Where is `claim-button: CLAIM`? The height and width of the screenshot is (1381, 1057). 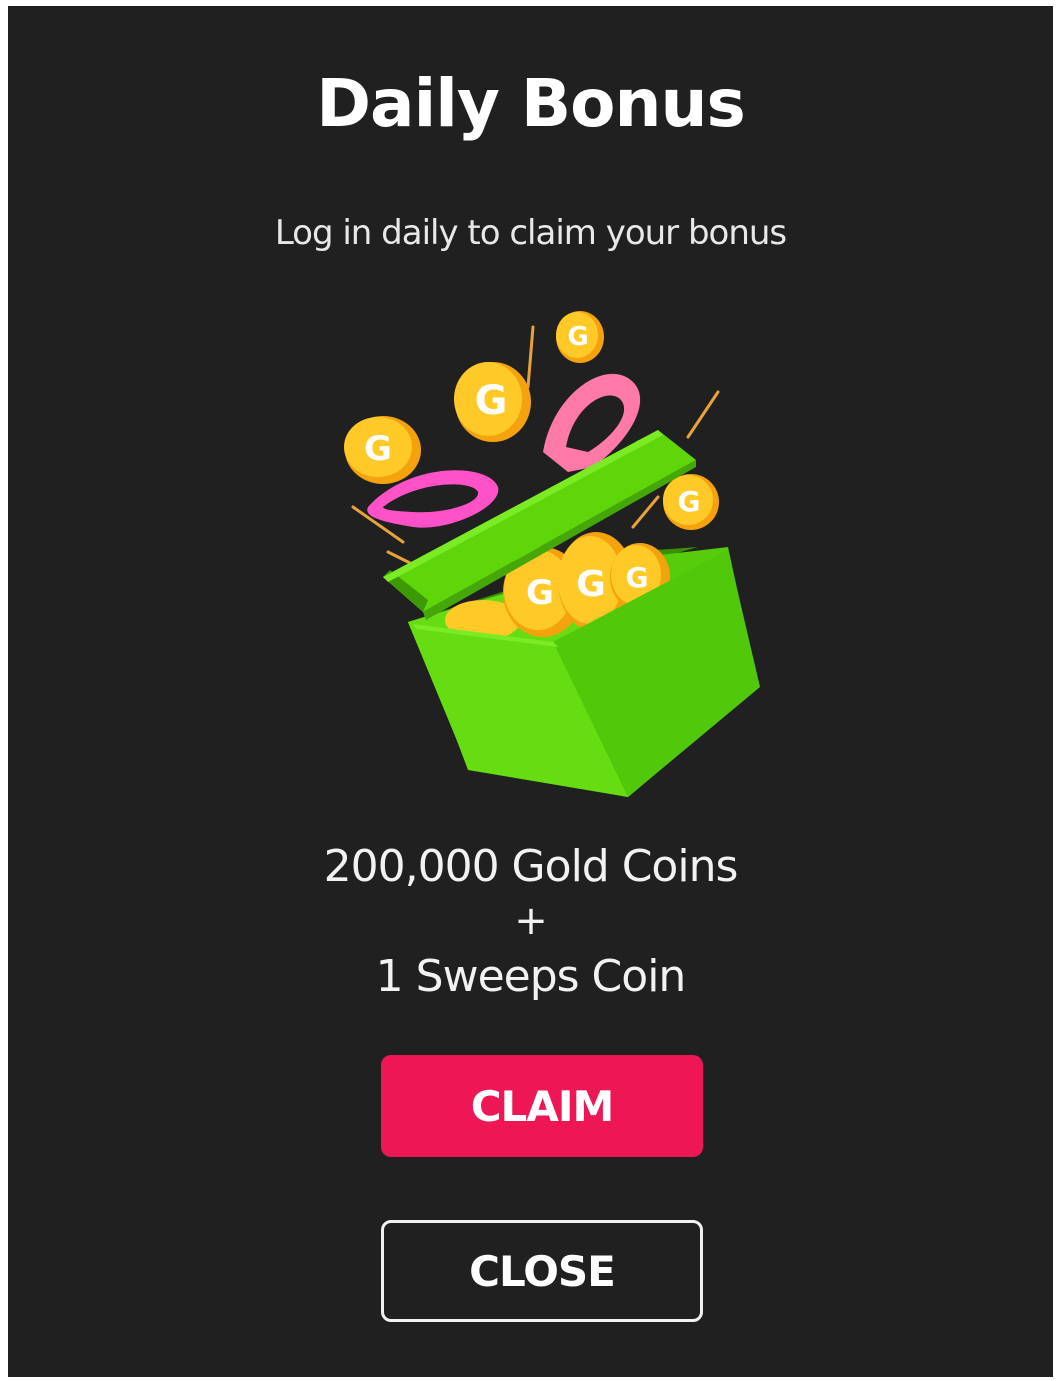 claim-button: CLAIM is located at coordinates (542, 1106).